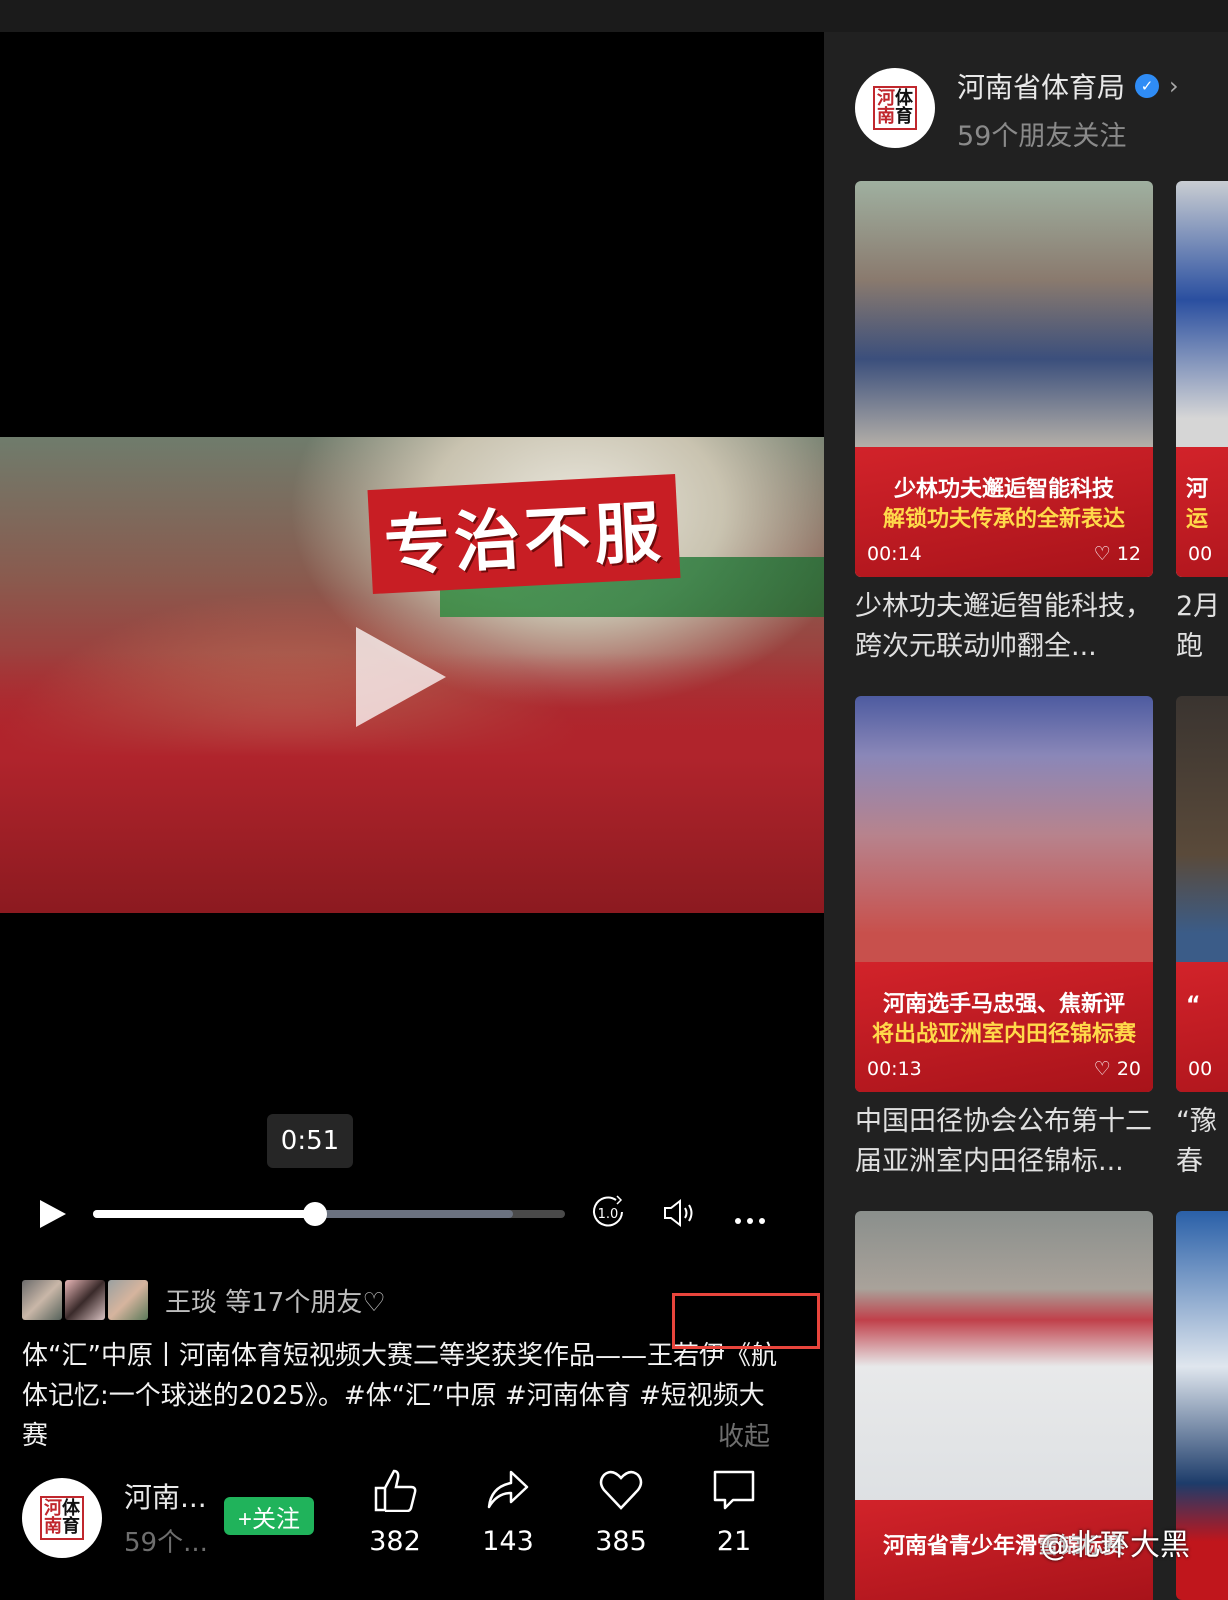 The height and width of the screenshot is (1600, 1228). I want to click on account-avatar: 河体南育, so click(895, 108).